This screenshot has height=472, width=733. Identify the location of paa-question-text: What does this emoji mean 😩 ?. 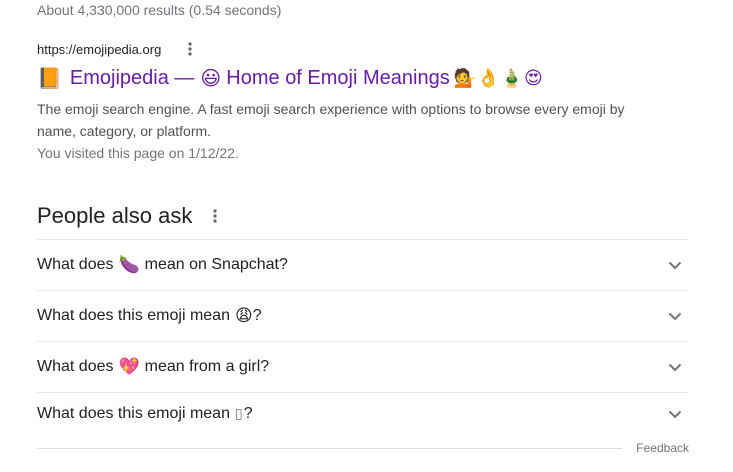
(149, 316).